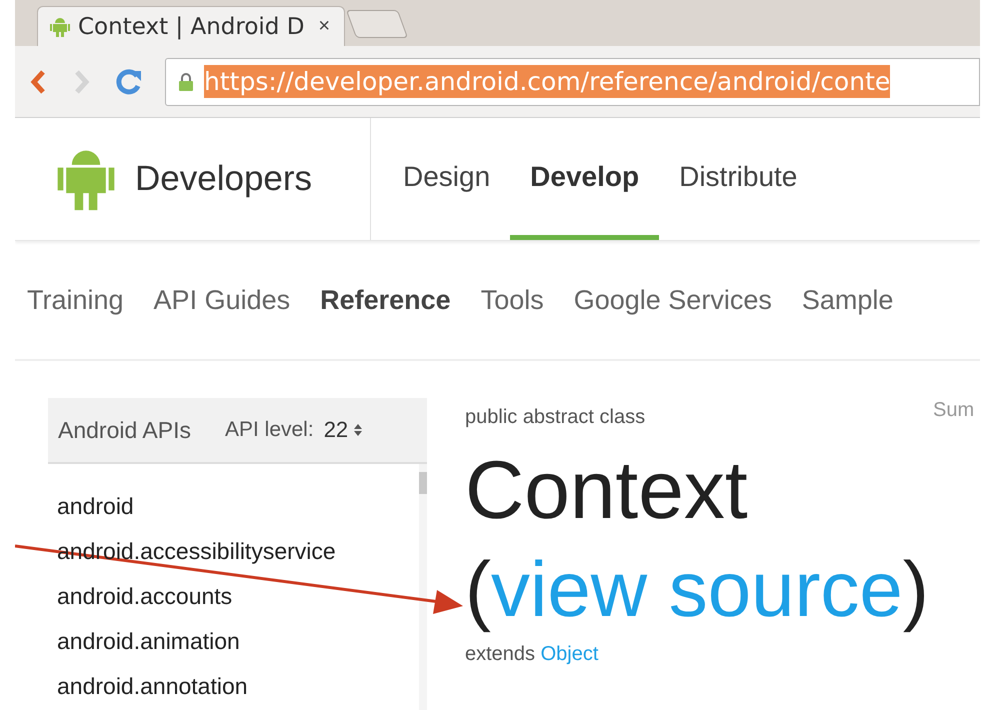  Describe the element at coordinates (196, 551) in the screenshot. I see `package-link: android.accessibilityservice` at that location.